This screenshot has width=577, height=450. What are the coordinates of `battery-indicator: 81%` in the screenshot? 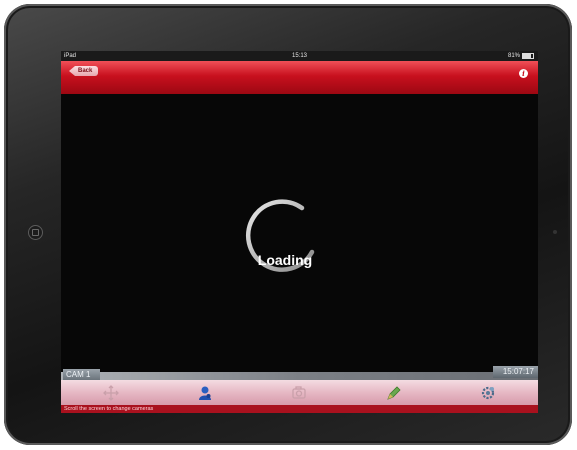 It's located at (521, 56).